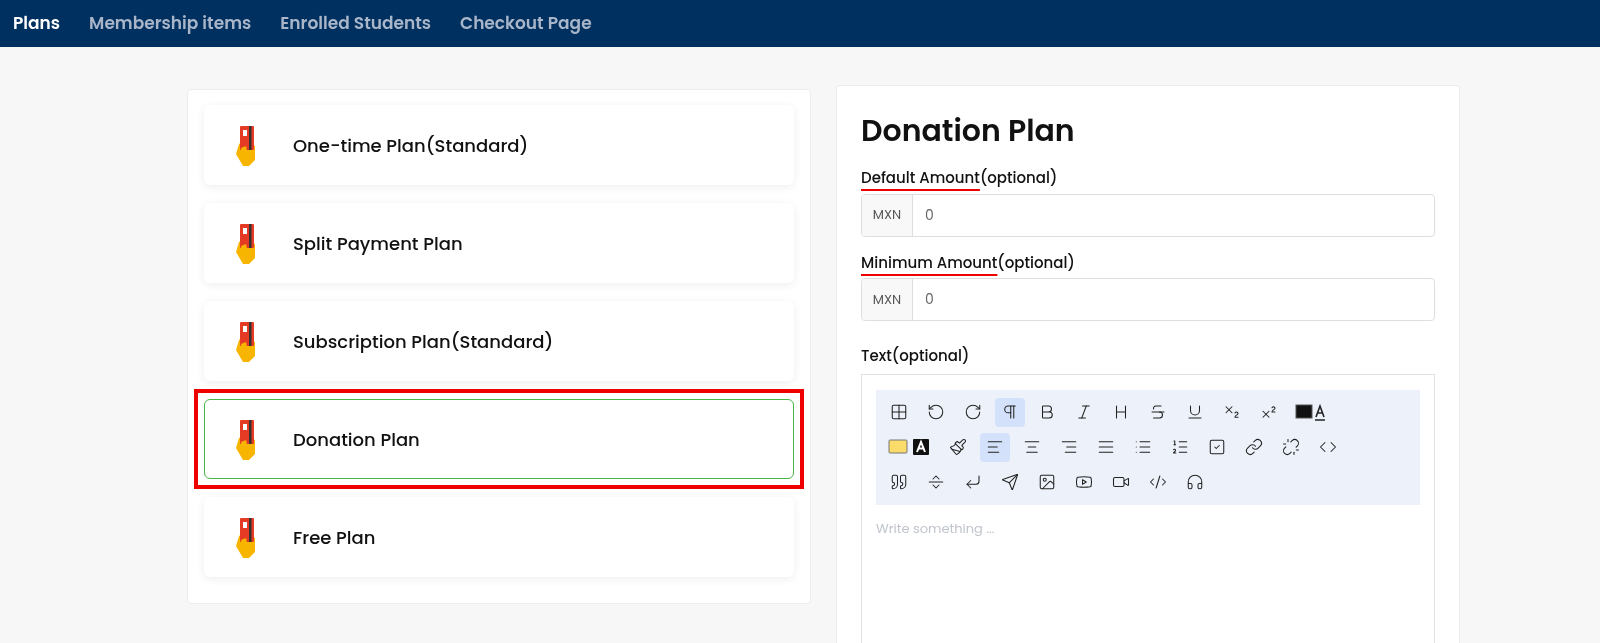 This screenshot has height=643, width=1600. I want to click on plan-card: One-time Plan(Standard), so click(499, 145).